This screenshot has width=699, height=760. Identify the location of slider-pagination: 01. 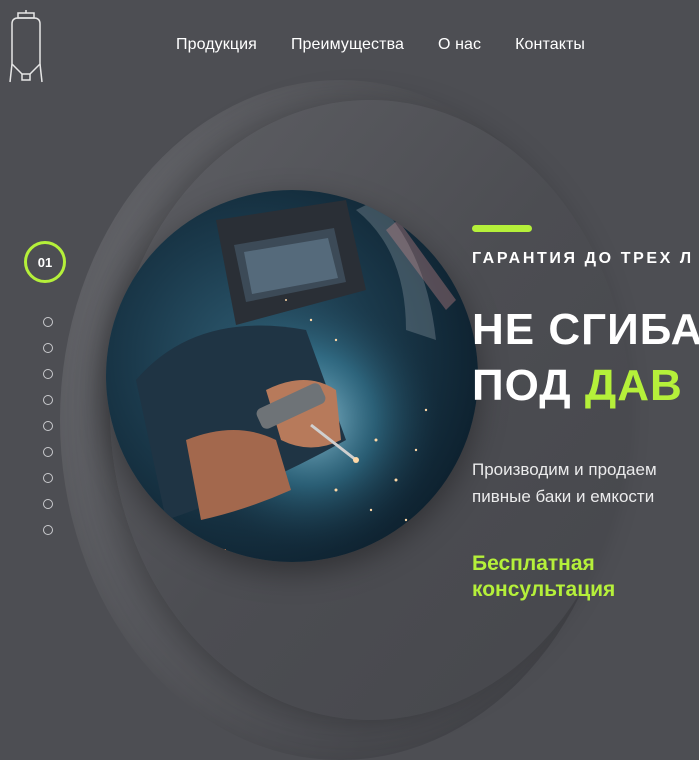
(49, 262).